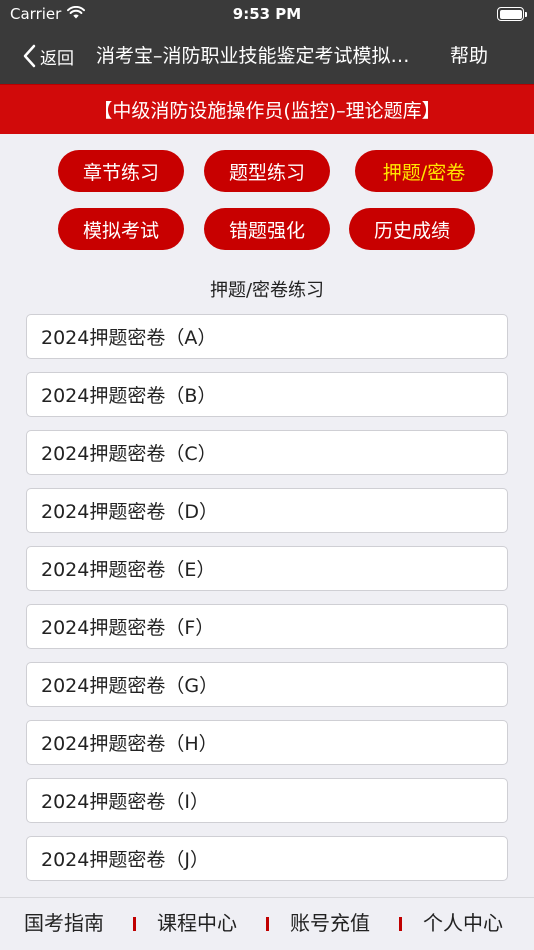  What do you see at coordinates (267, 858) in the screenshot?
I see `paper-item-j: 2024押题密卷（J）` at bounding box center [267, 858].